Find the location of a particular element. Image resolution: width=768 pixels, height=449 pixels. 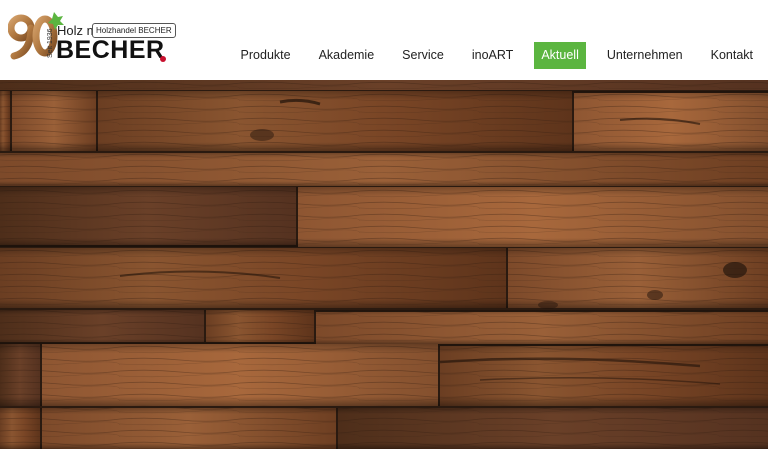

nav-item-inoart: inoART is located at coordinates (492, 55).